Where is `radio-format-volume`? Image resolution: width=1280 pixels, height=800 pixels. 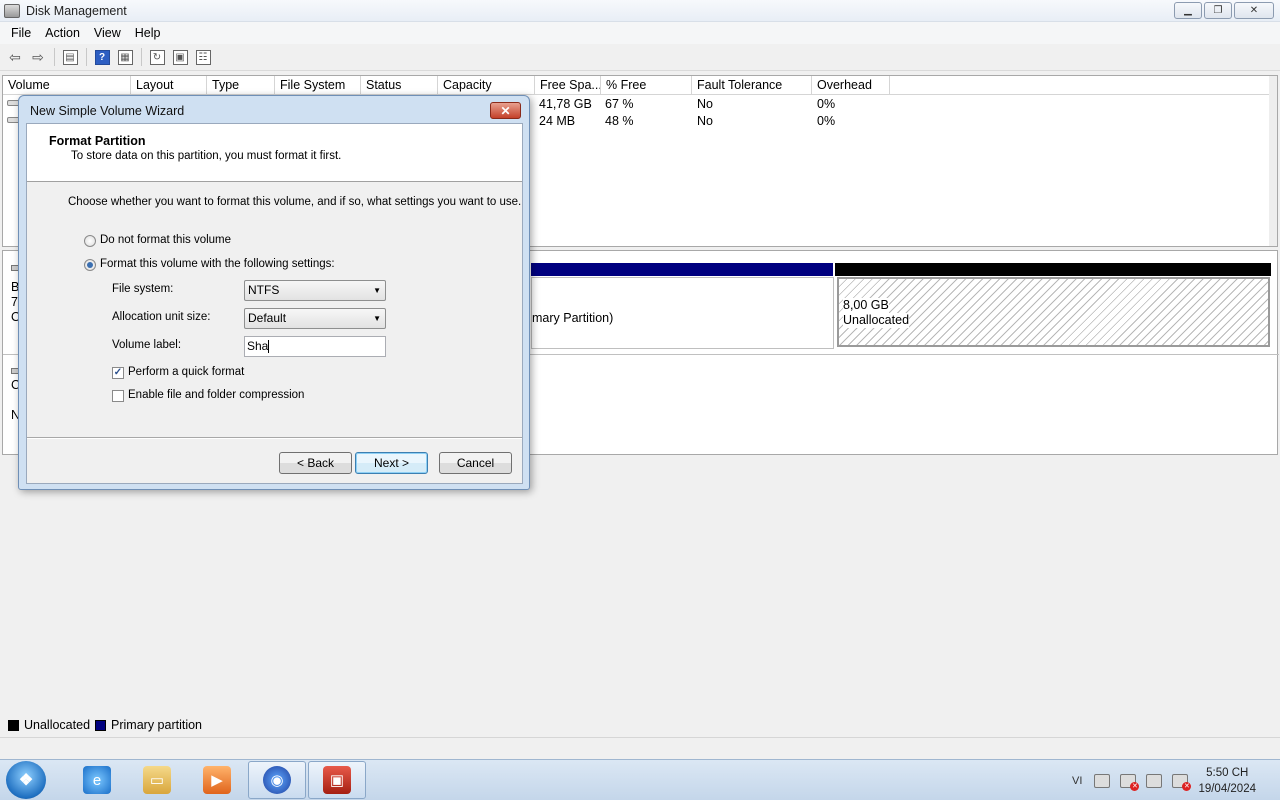 radio-format-volume is located at coordinates (90, 265).